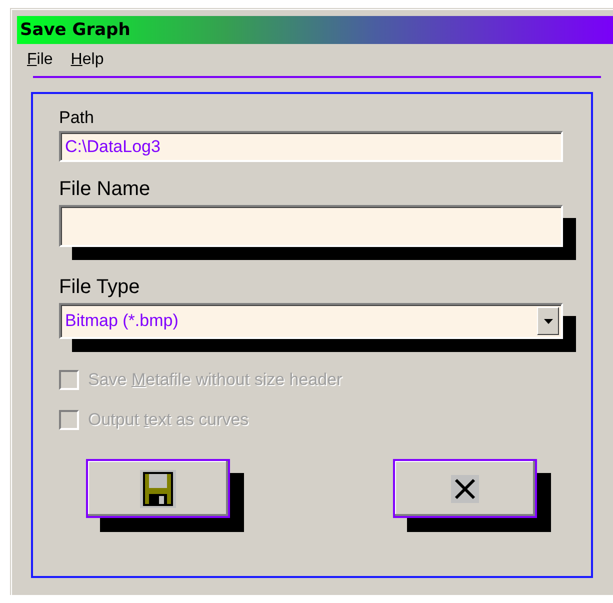 The image size is (613, 603). What do you see at coordinates (87, 60) in the screenshot?
I see `menu-item: Help` at bounding box center [87, 60].